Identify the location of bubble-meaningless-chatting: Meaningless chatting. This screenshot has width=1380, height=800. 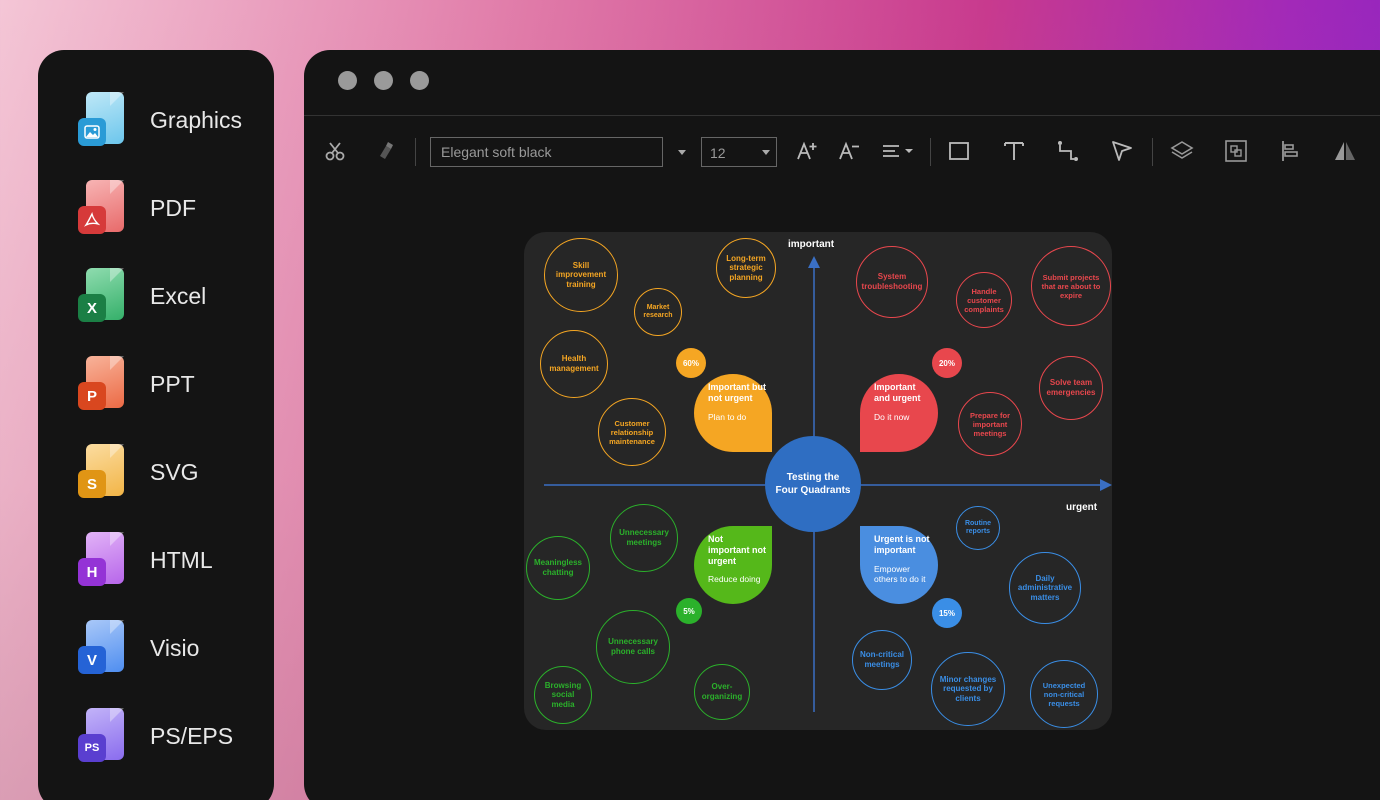
(558, 568).